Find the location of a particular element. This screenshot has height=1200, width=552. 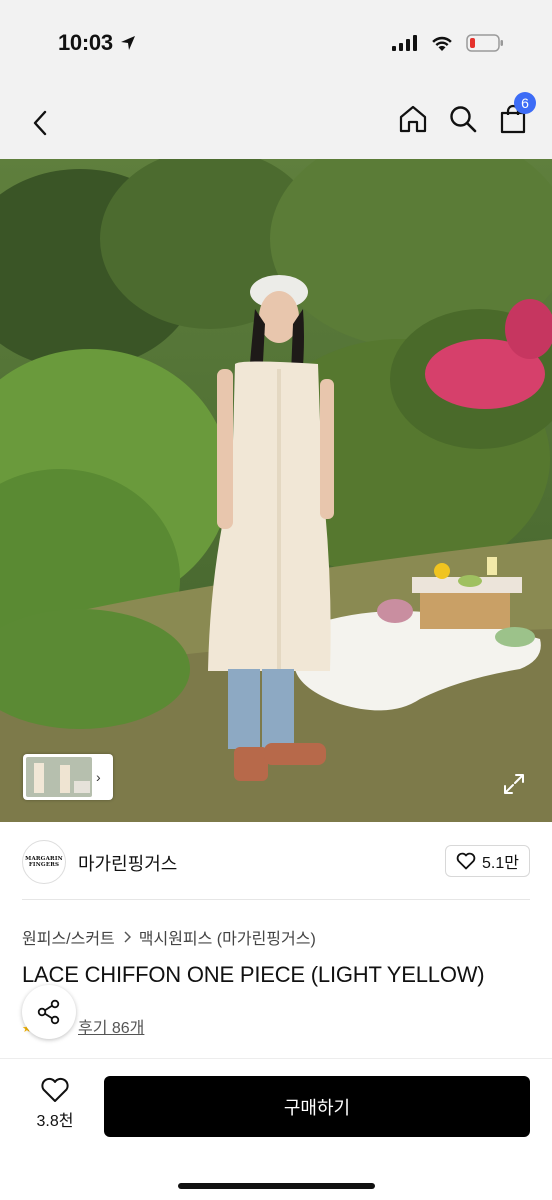

status-time: 10:03 is located at coordinates (97, 43).